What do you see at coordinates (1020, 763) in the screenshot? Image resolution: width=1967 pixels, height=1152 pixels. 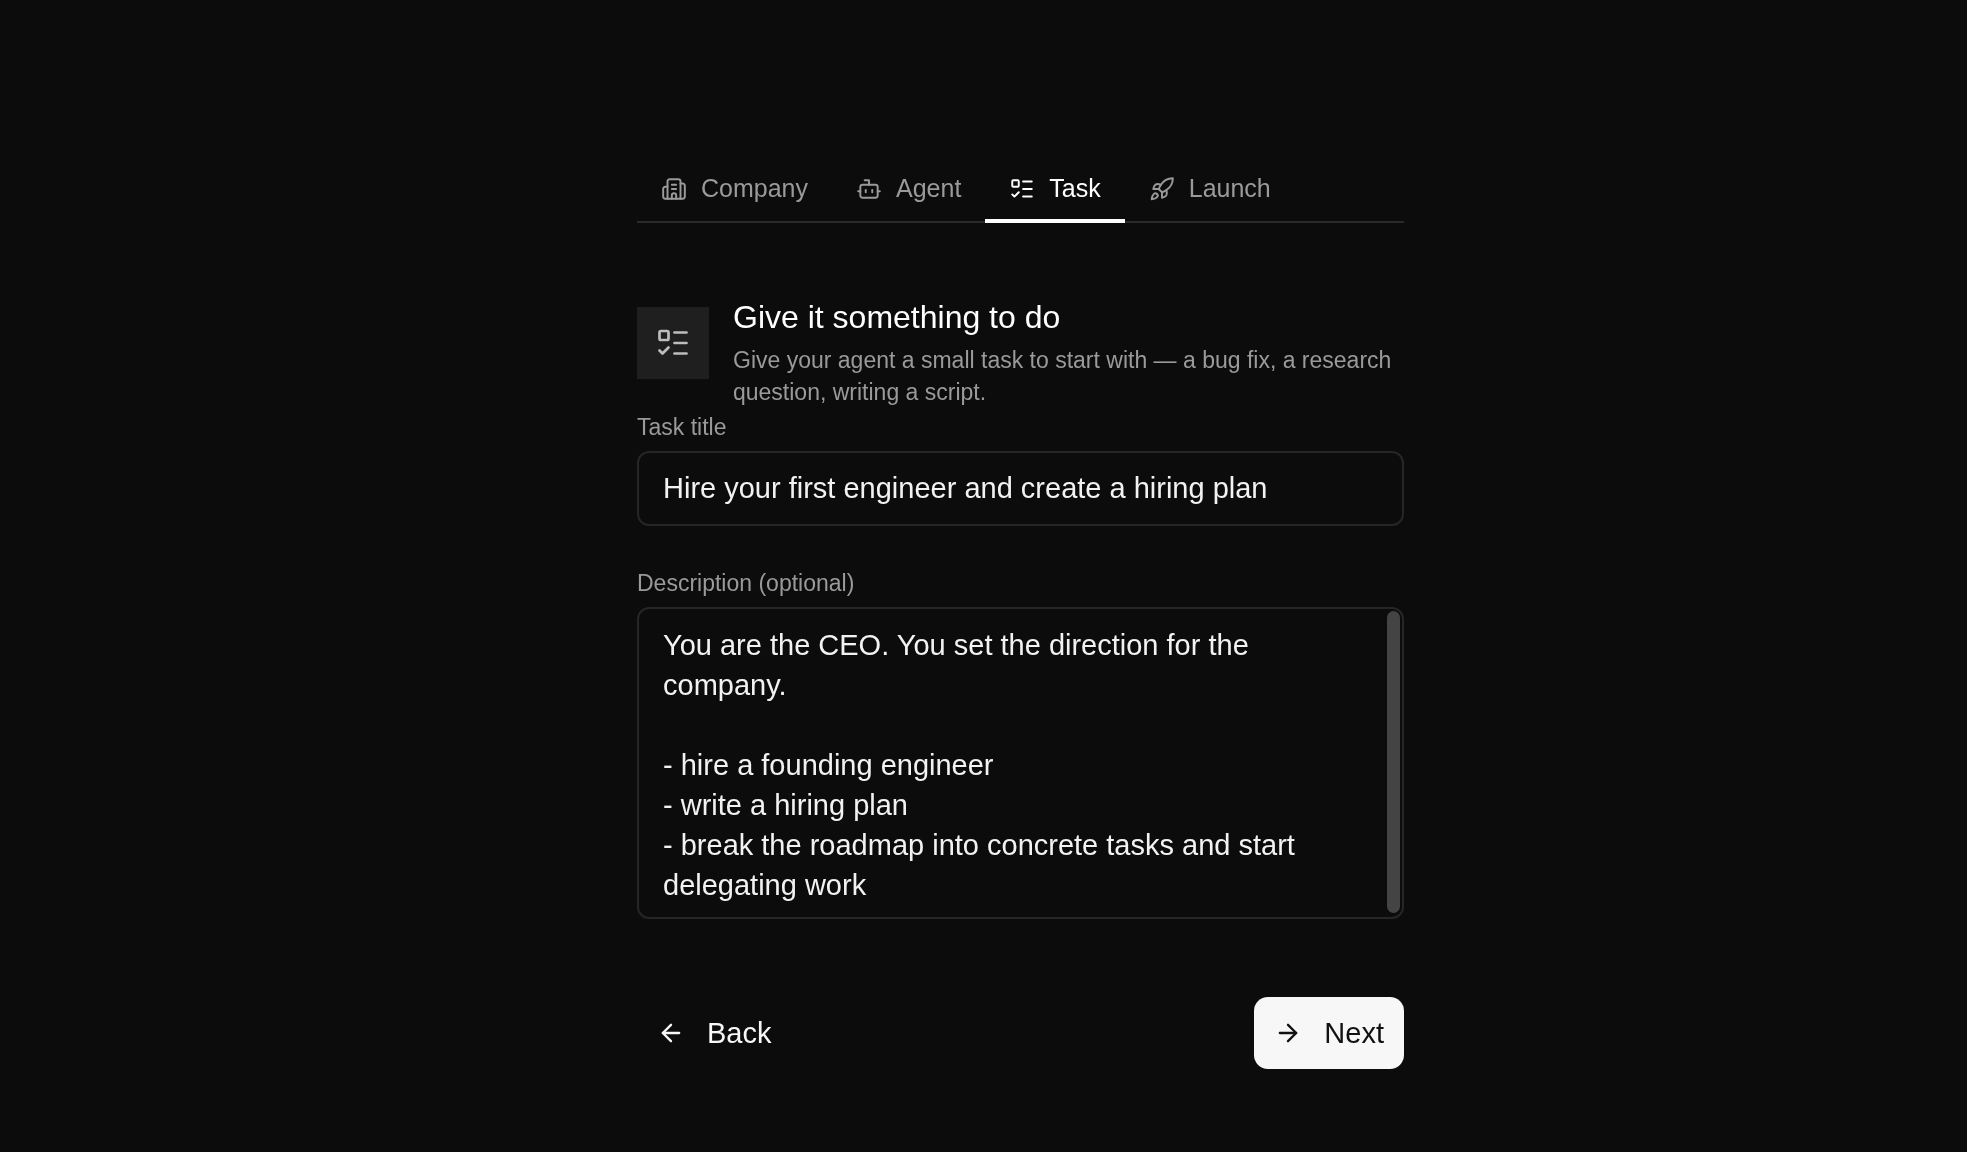 I see `description-field: You are the CEO. You set the direction for the company. - hire a founding engineer - write a hiring plan - break the roadmap into concrete tasks and start delegating work` at bounding box center [1020, 763].